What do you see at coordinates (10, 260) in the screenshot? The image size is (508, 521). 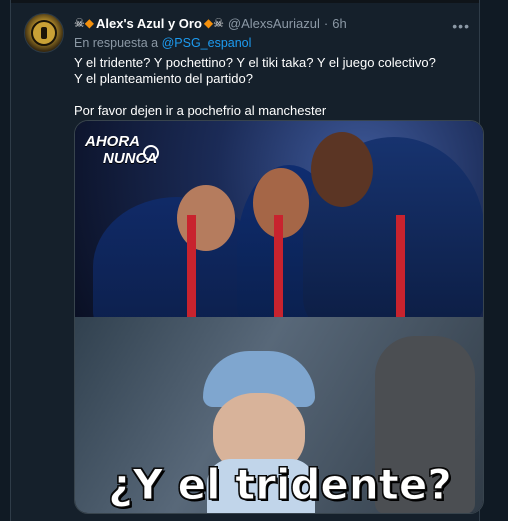 I see `left-frame-line` at bounding box center [10, 260].